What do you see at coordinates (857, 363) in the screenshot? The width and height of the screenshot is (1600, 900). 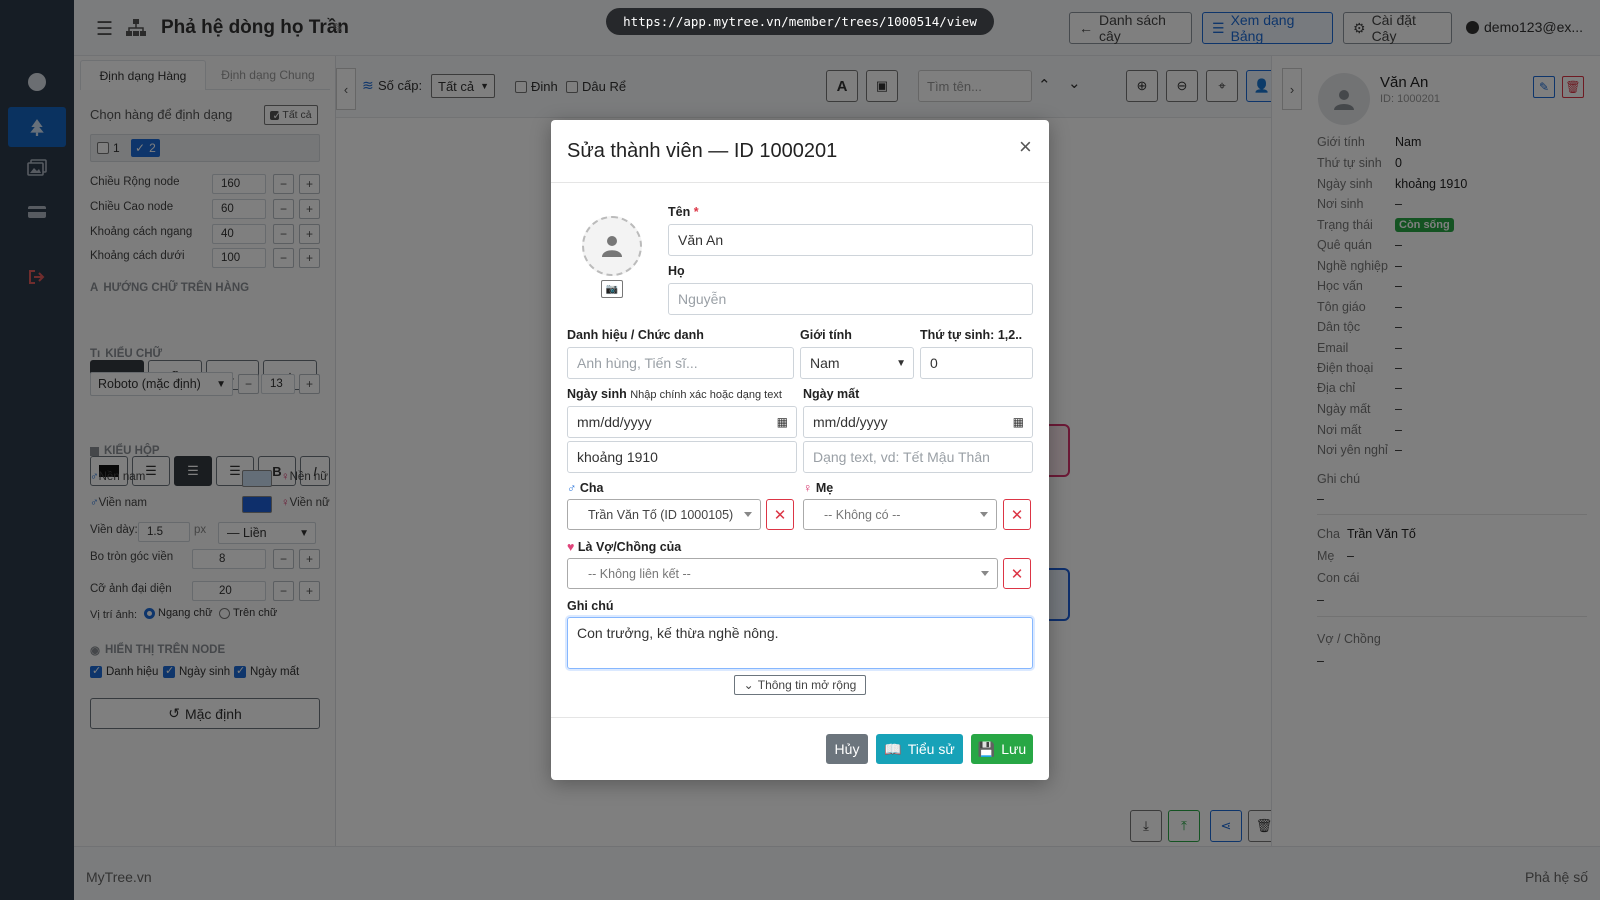 I see `gender-select: Nam ▼` at bounding box center [857, 363].